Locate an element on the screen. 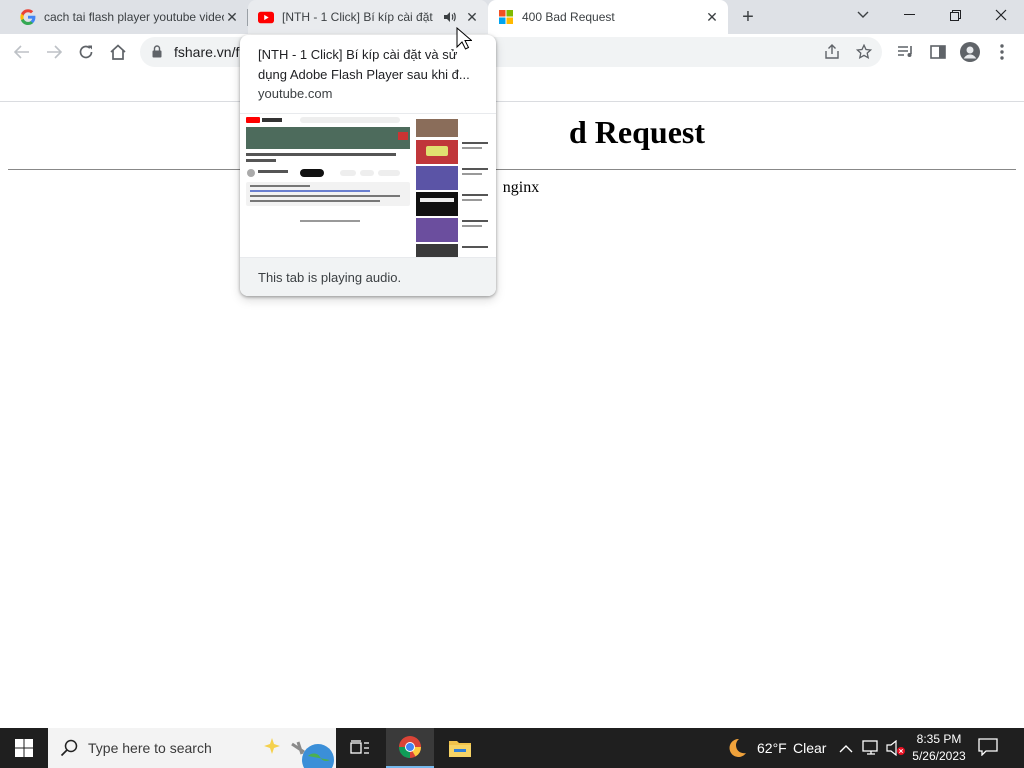 The height and width of the screenshot is (768, 1024). tab-title: 400 Bad Request is located at coordinates (568, 17).